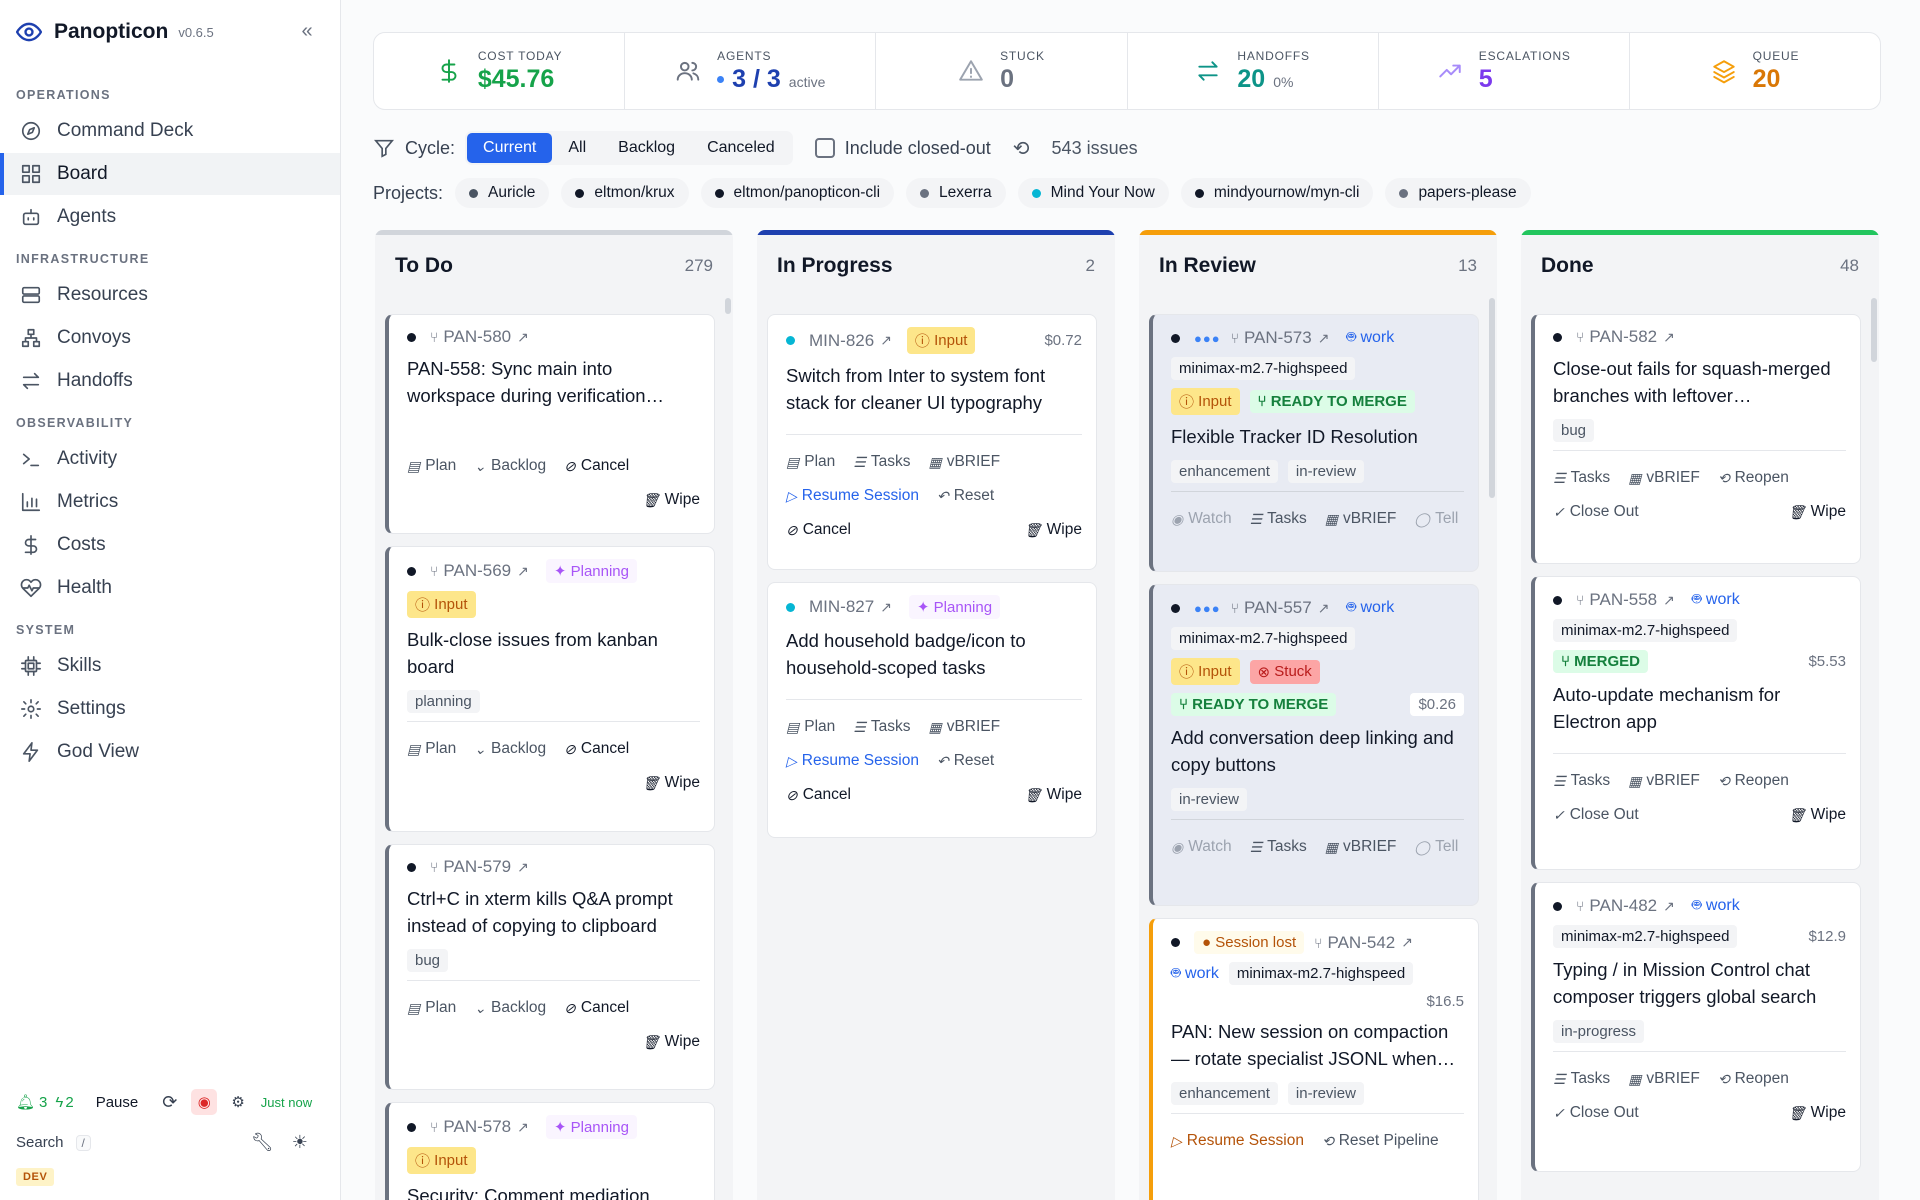  I want to click on reset-pipeline-button: ⟲ Reset Pipeline, so click(1380, 1141).